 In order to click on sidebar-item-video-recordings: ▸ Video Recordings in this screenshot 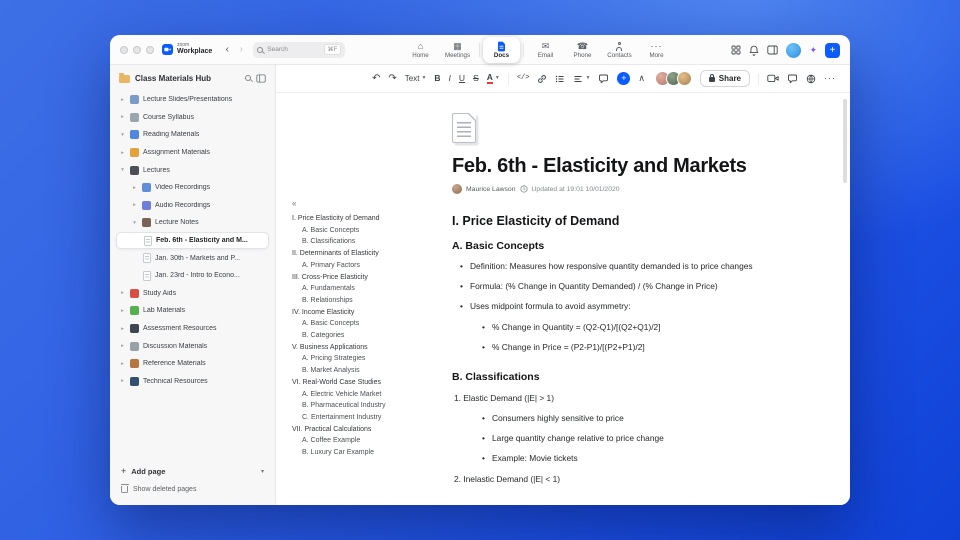, I will do `click(192, 188)`.